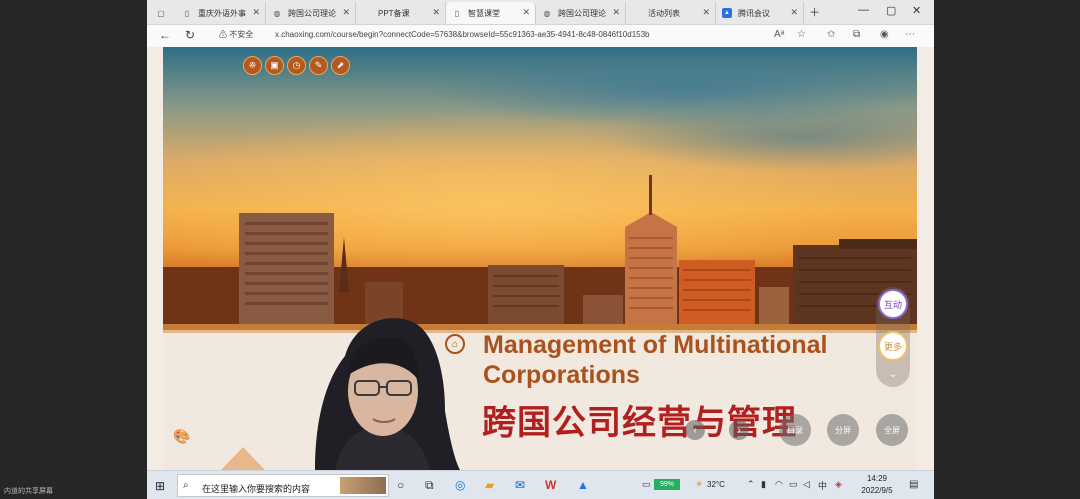 This screenshot has height=499, width=1080. What do you see at coordinates (801, 34) in the screenshot?
I see `favorite-icon: ☆` at bounding box center [801, 34].